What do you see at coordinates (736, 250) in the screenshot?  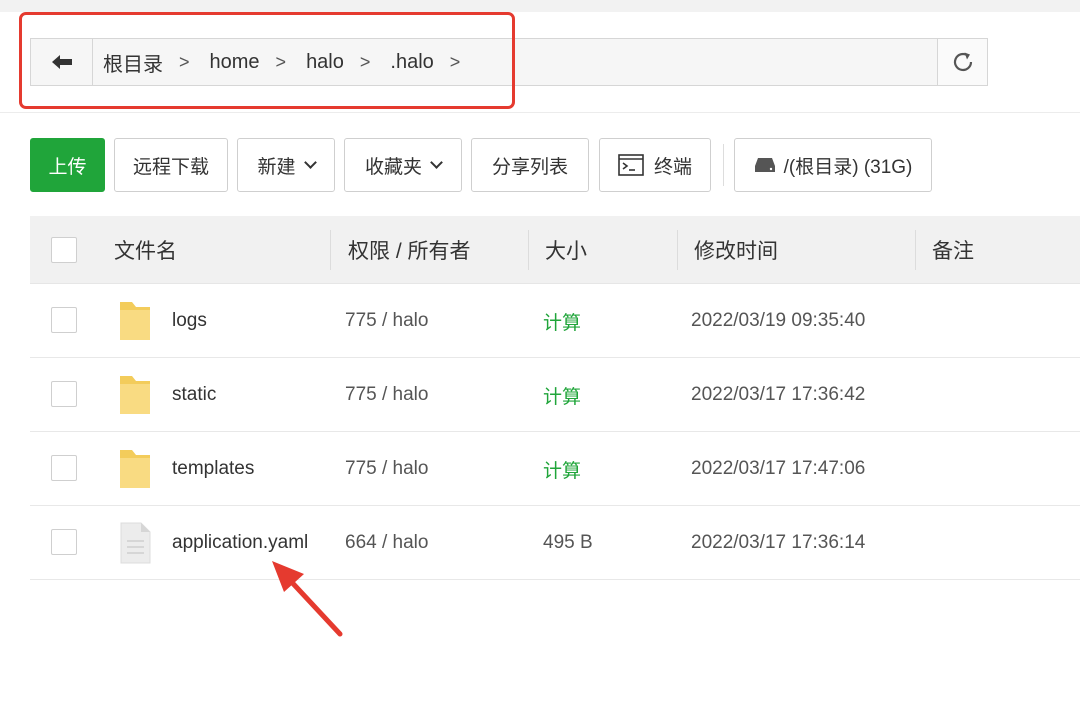 I see `column-header-modified: 修改时间` at bounding box center [736, 250].